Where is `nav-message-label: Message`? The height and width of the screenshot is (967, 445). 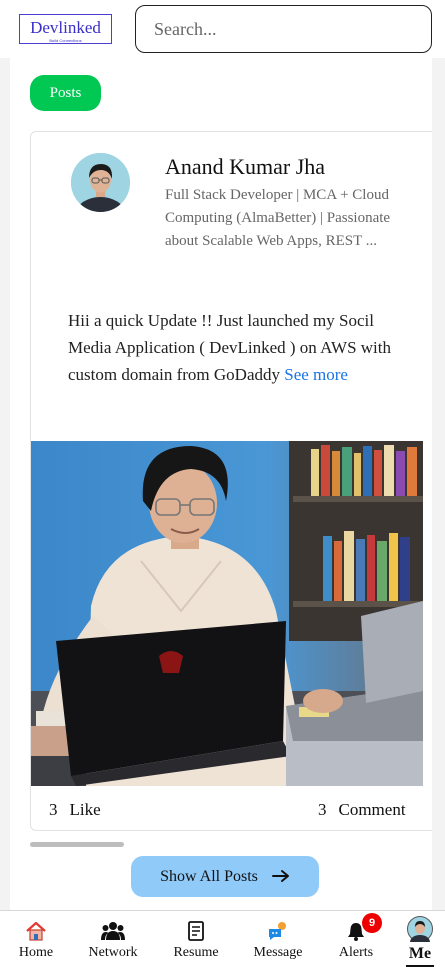 nav-message-label: Message is located at coordinates (278, 952).